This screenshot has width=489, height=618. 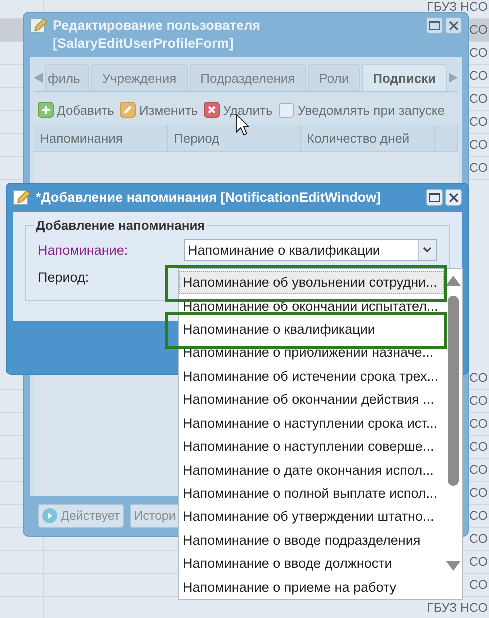 I want to click on checkbox-label: Уведомлять при запуске, so click(x=371, y=110).